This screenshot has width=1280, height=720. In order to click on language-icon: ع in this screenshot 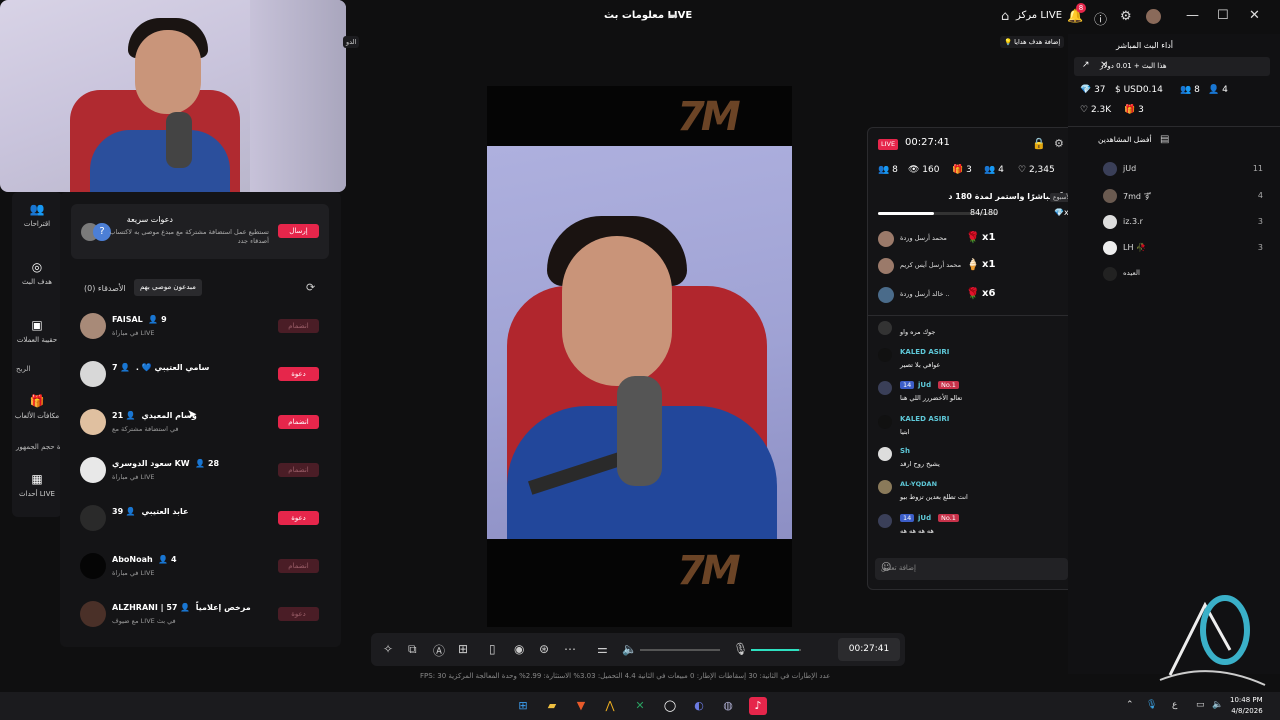, I will do `click(1174, 705)`.